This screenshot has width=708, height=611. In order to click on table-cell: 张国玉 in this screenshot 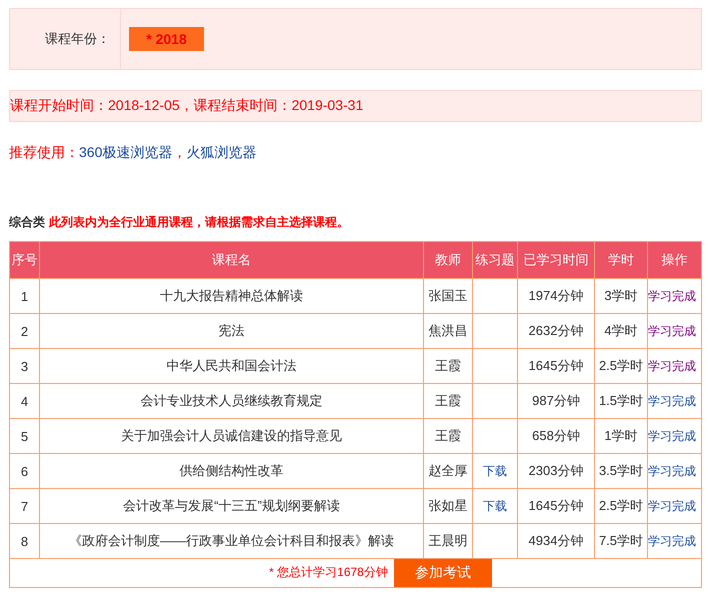, I will do `click(448, 296)`.